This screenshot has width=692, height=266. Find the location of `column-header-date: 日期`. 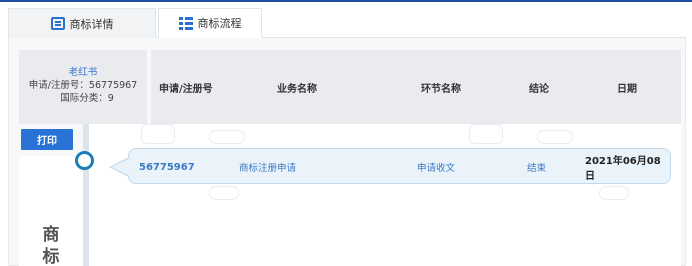

column-header-date: 日期 is located at coordinates (627, 89).